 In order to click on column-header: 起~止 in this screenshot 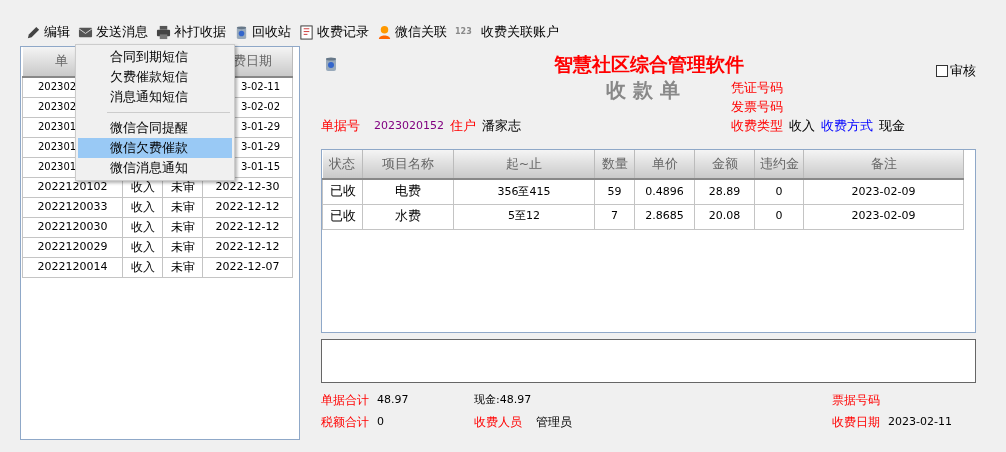, I will do `click(524, 164)`.